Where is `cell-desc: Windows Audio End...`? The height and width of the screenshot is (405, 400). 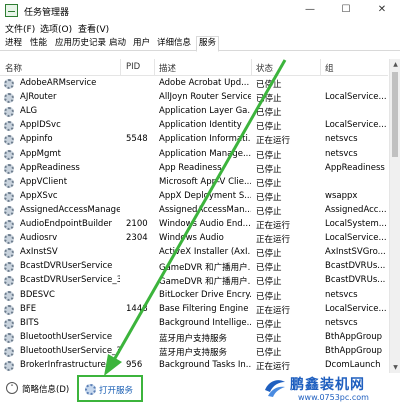 cell-desc: Windows Audio End... is located at coordinates (205, 224).